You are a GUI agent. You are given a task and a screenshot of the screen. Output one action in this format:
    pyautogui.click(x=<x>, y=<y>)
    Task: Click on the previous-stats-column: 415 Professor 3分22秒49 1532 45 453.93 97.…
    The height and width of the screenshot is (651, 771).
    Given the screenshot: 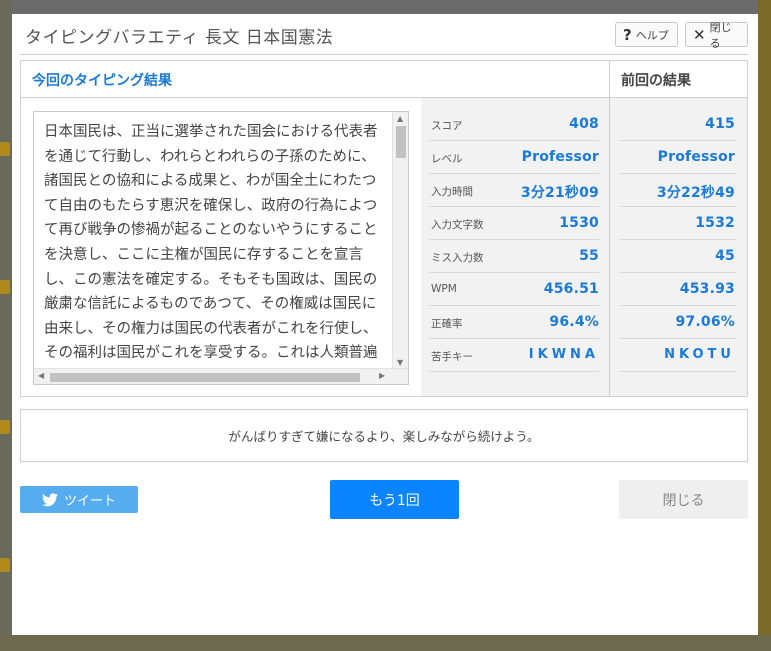 What is the action you would take?
    pyautogui.click(x=678, y=247)
    